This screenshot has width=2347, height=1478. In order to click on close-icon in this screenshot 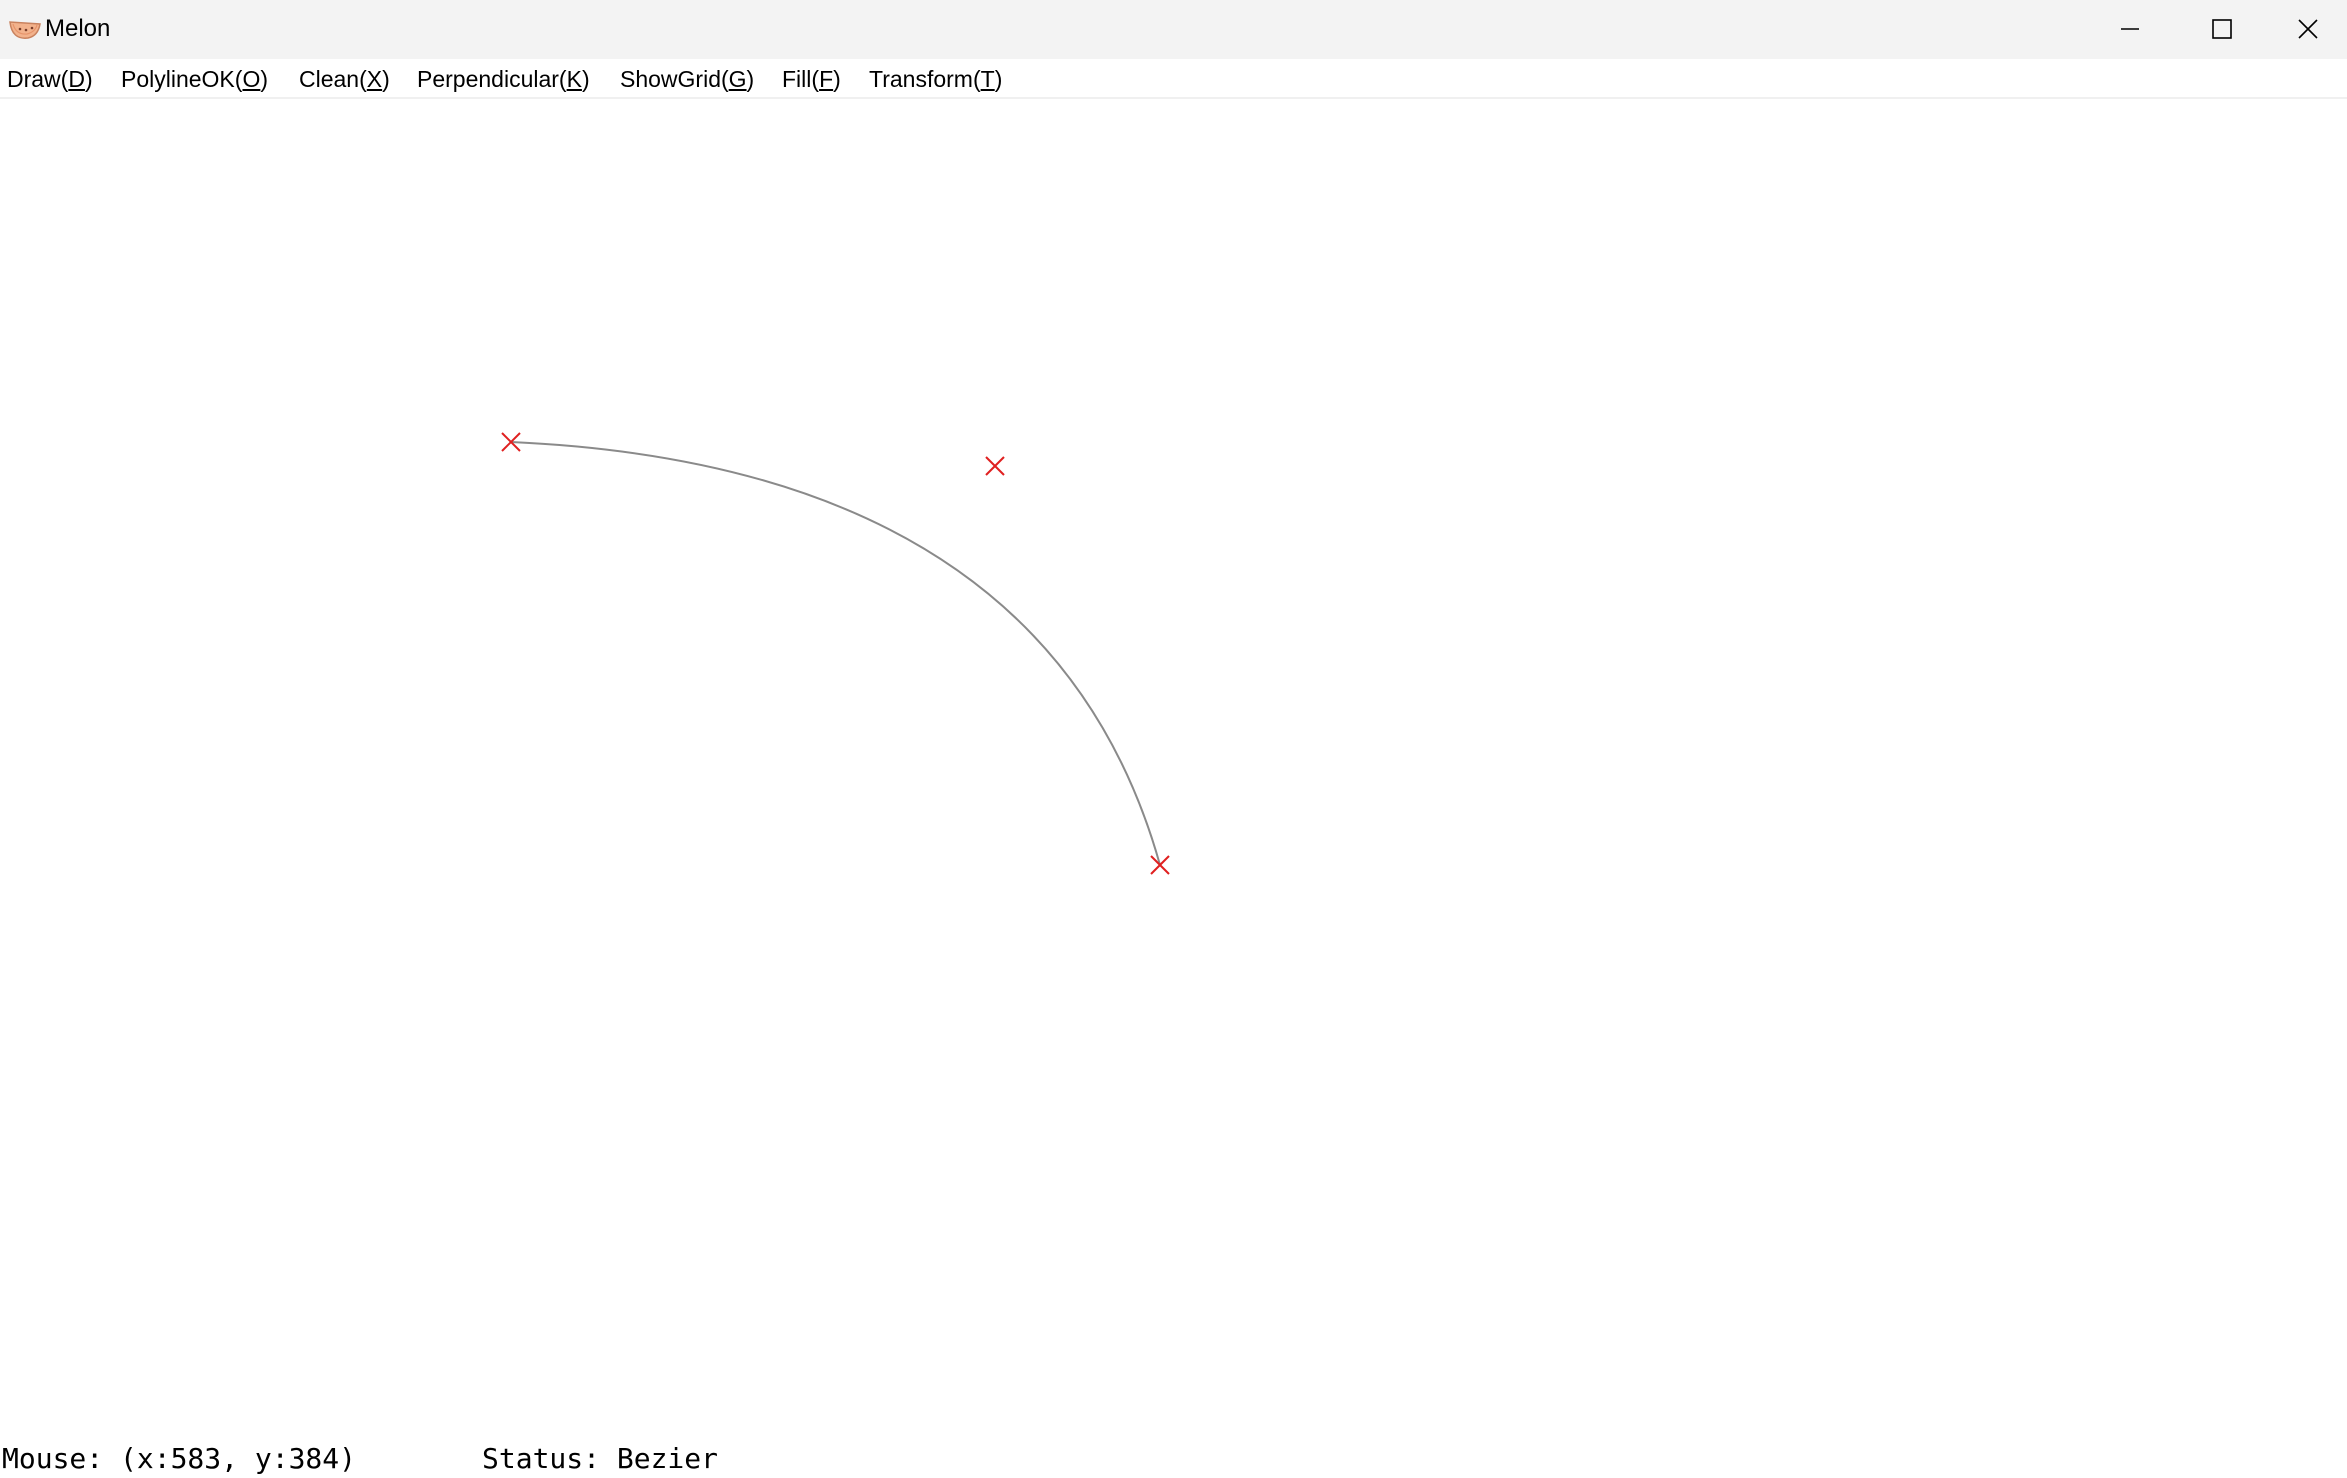, I will do `click(2307, 28)`.